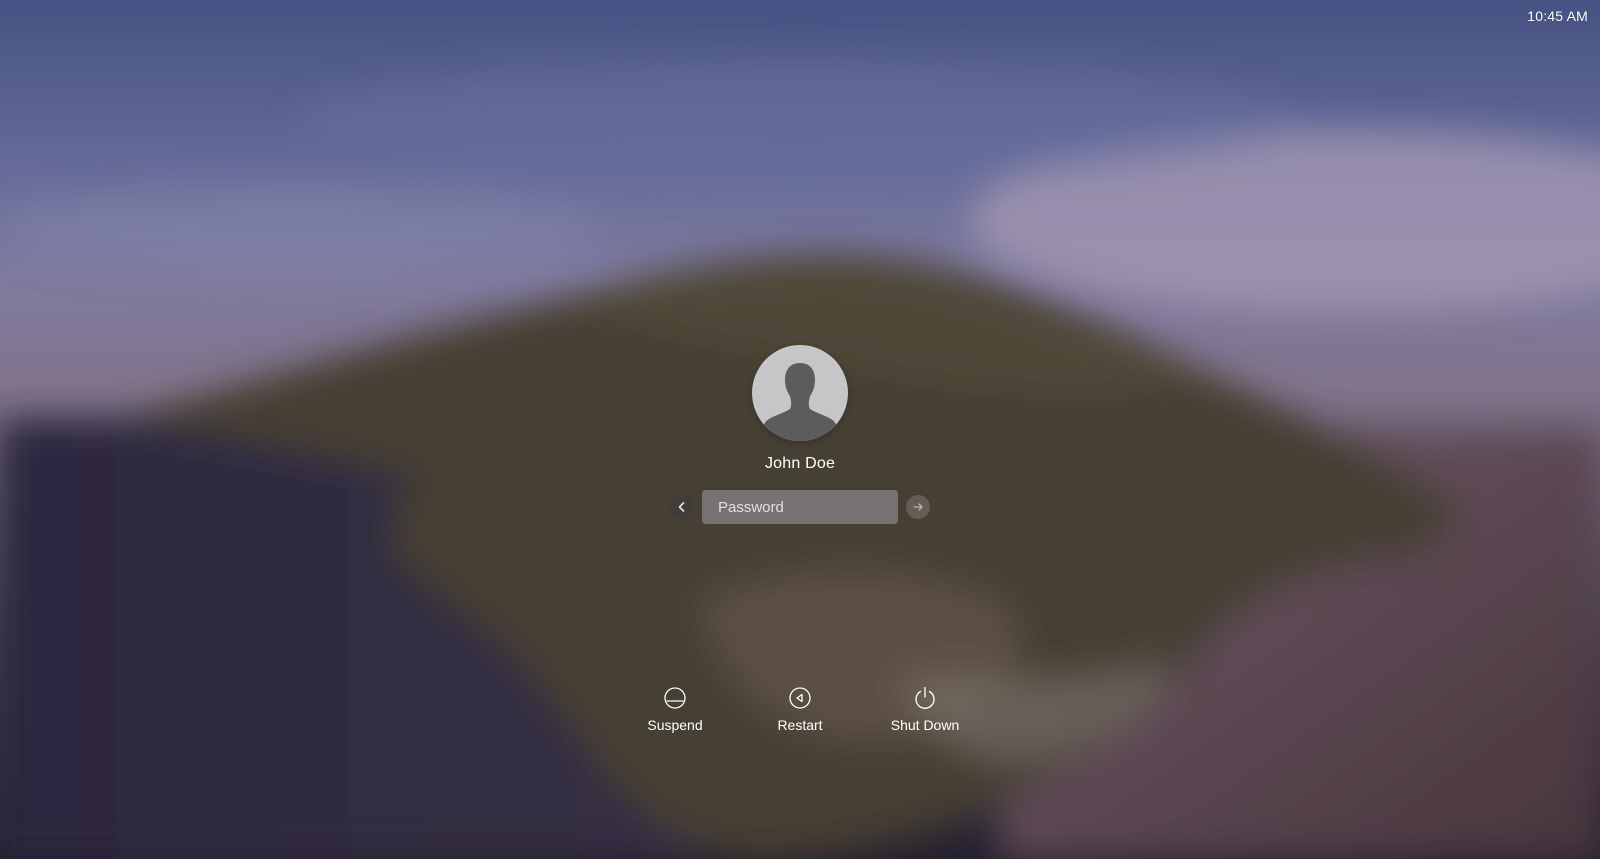 The width and height of the screenshot is (1600, 859). Describe the element at coordinates (800, 463) in the screenshot. I see `user-name: John Doe` at that location.